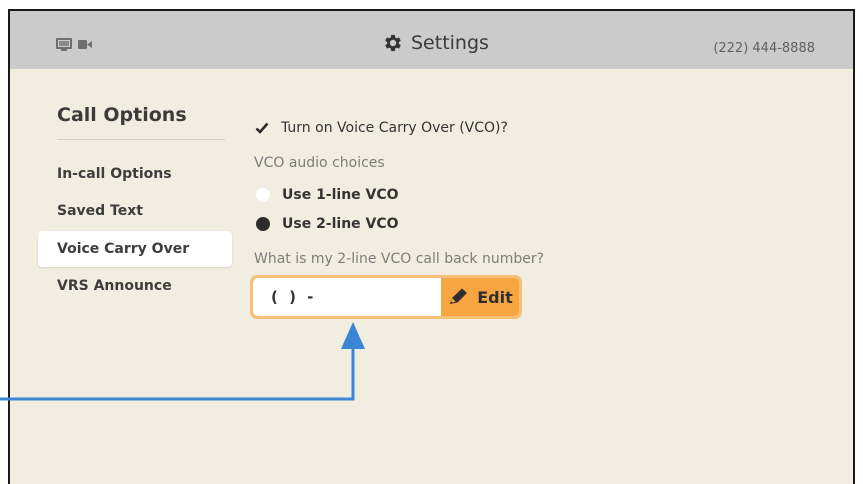 The width and height of the screenshot is (863, 484). Describe the element at coordinates (182, 361) in the screenshot. I see `callout-arrow` at that location.